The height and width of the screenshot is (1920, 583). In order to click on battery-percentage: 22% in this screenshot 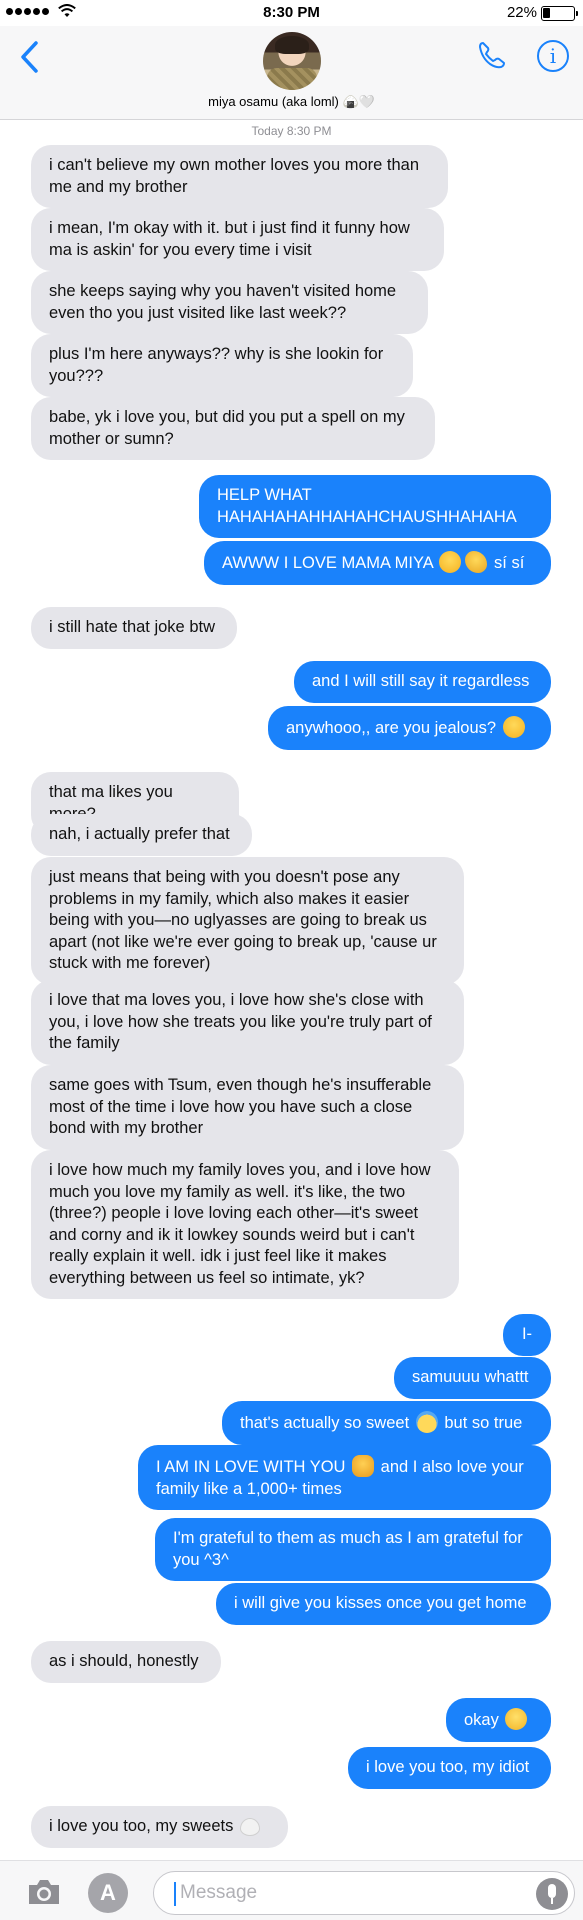, I will do `click(521, 12)`.